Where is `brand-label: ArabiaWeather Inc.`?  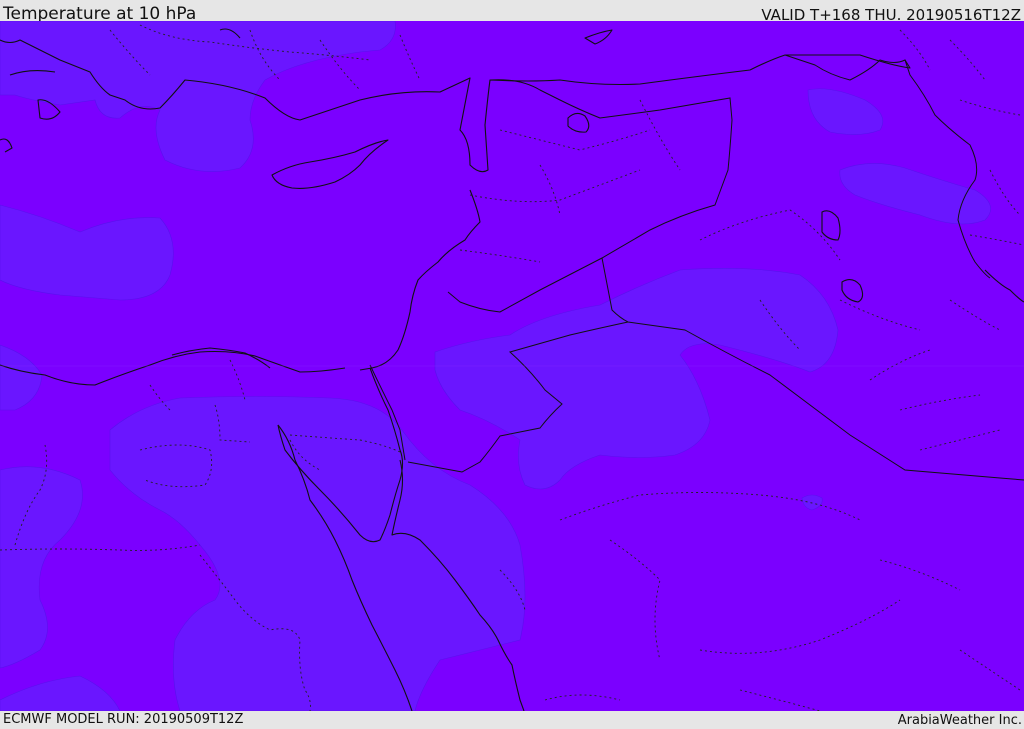
brand-label: ArabiaWeather Inc. is located at coordinates (959, 720).